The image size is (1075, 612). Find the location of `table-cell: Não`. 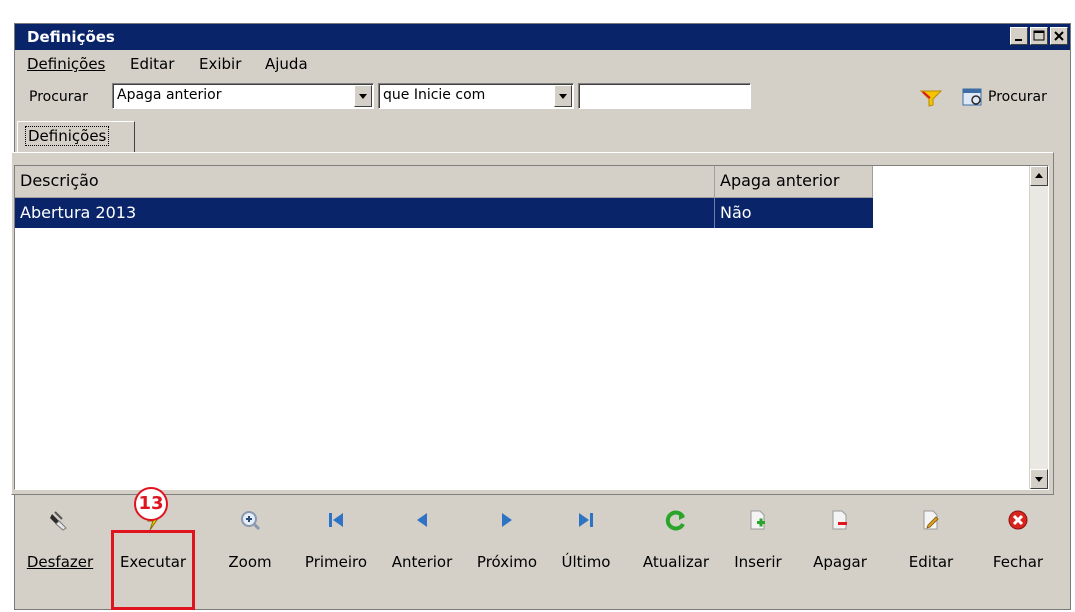

table-cell: Não is located at coordinates (794, 213).